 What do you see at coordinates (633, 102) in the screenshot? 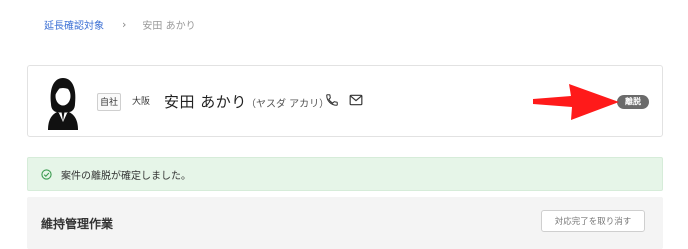
I see `status-badge: 離脱` at bounding box center [633, 102].